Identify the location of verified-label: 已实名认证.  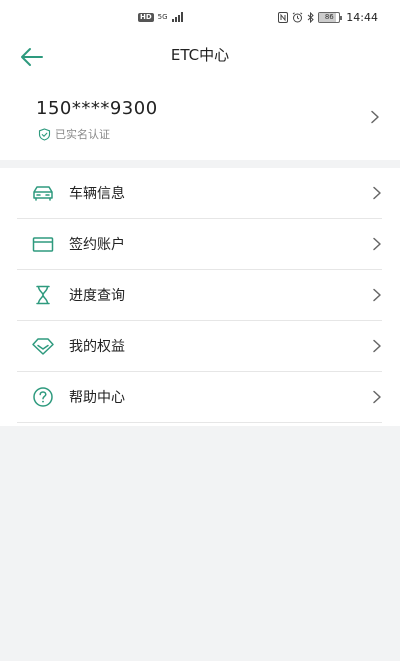
(82, 134).